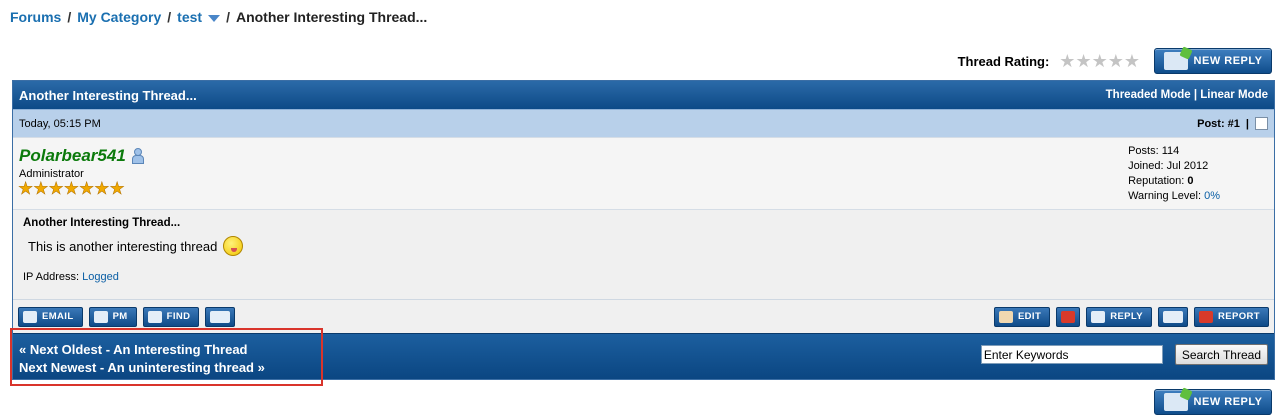 This screenshot has height=420, width=1286. I want to click on stat-reputation-label: Reputation:, so click(1156, 181).